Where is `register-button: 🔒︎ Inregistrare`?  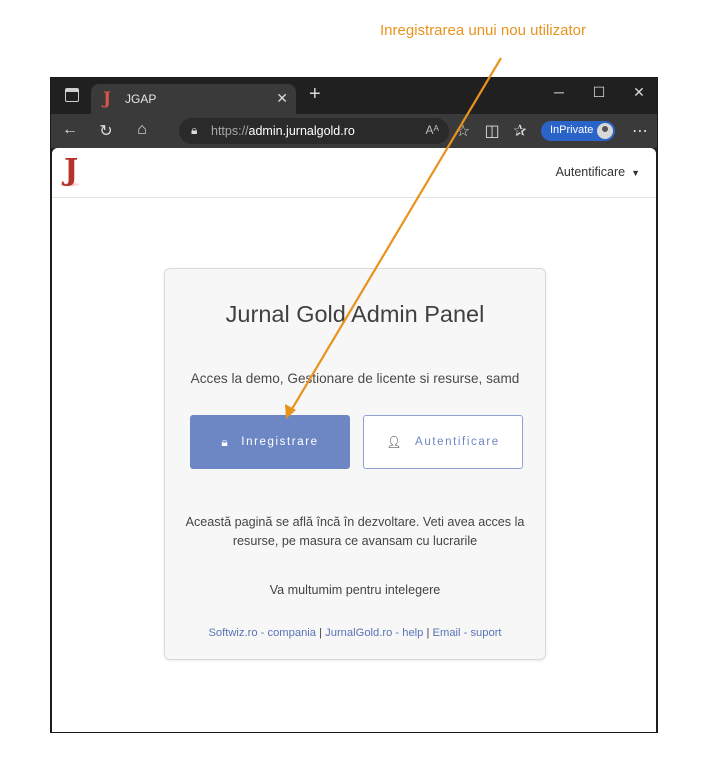 register-button: 🔒︎ Inregistrare is located at coordinates (270, 442).